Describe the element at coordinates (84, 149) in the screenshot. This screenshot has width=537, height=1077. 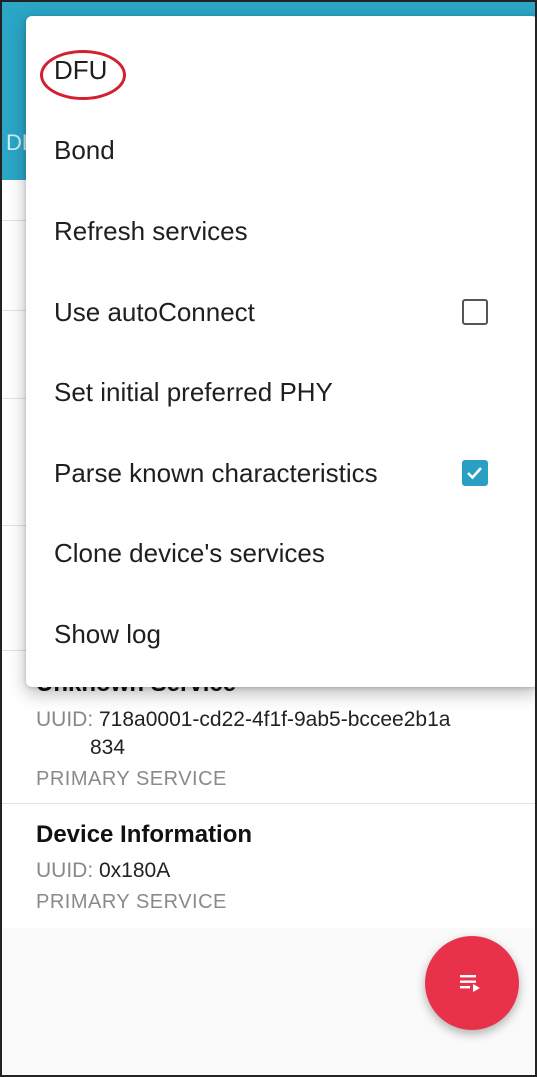
I see `menu-item-label: Bond` at that location.